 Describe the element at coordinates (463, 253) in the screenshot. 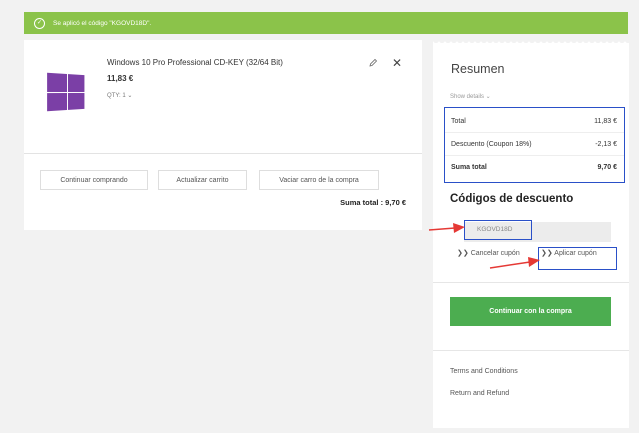

I see `double-chevron-icon: ❯❯` at that location.